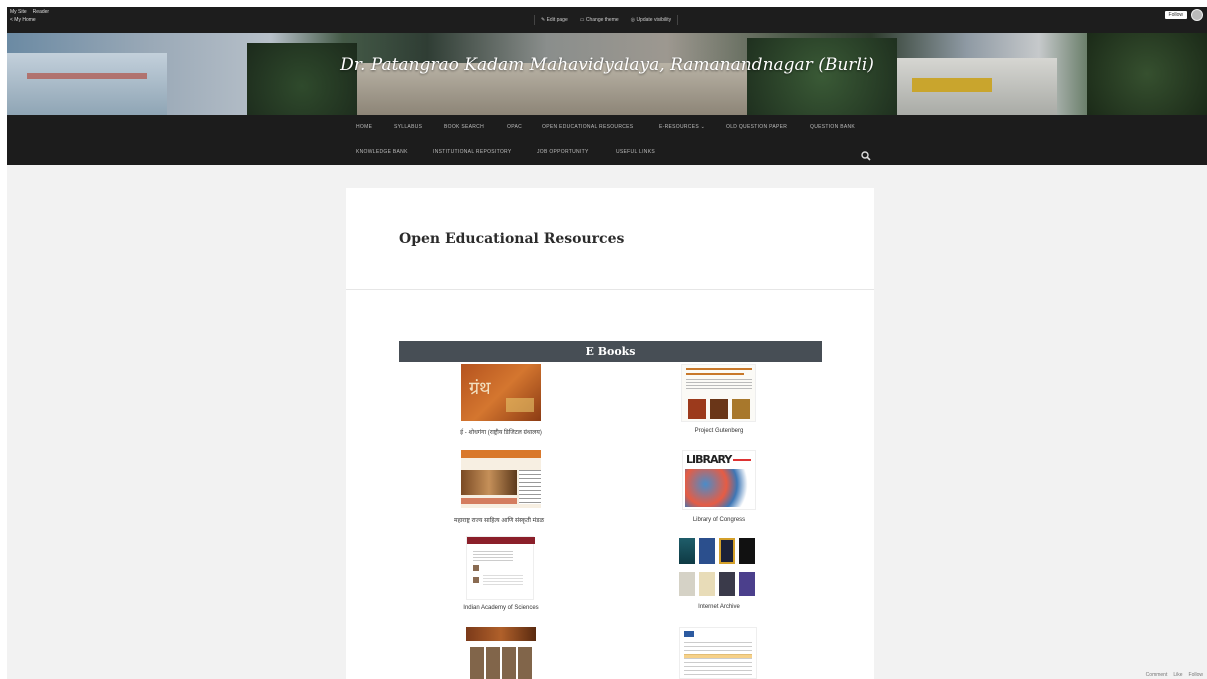 This screenshot has width=1207, height=679. What do you see at coordinates (557, 20) in the screenshot?
I see `edit-page-label: Edit page` at bounding box center [557, 20].